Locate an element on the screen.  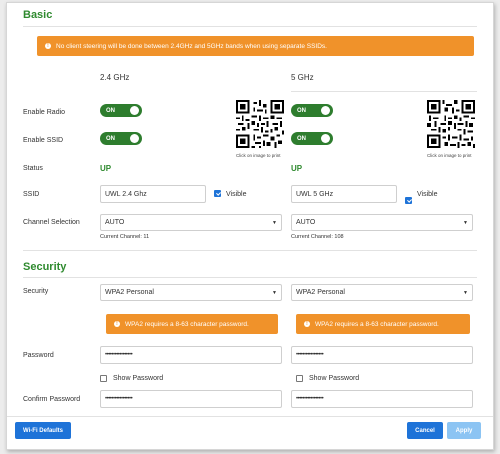
show-password-5-checkbox is located at coordinates (299, 378).